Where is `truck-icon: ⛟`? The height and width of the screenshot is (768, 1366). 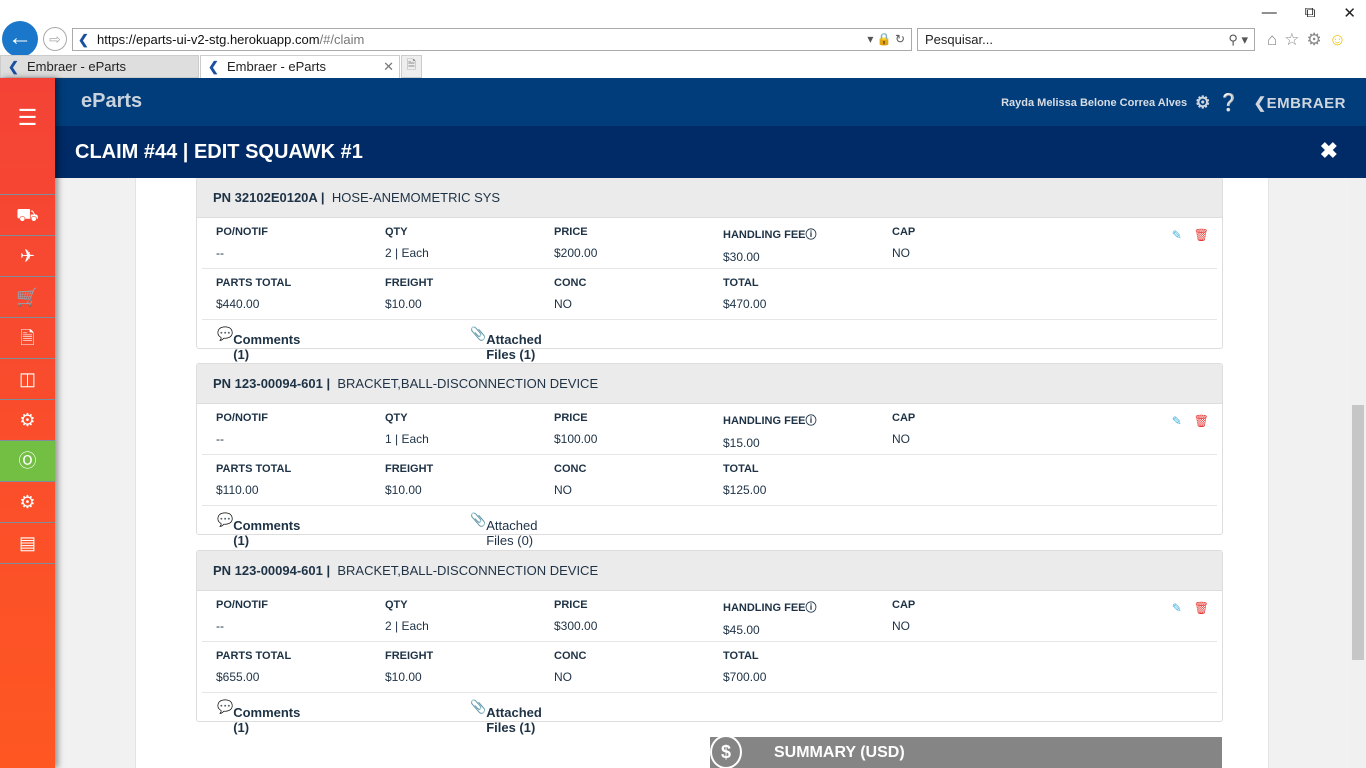 truck-icon: ⛟ is located at coordinates (27, 215).